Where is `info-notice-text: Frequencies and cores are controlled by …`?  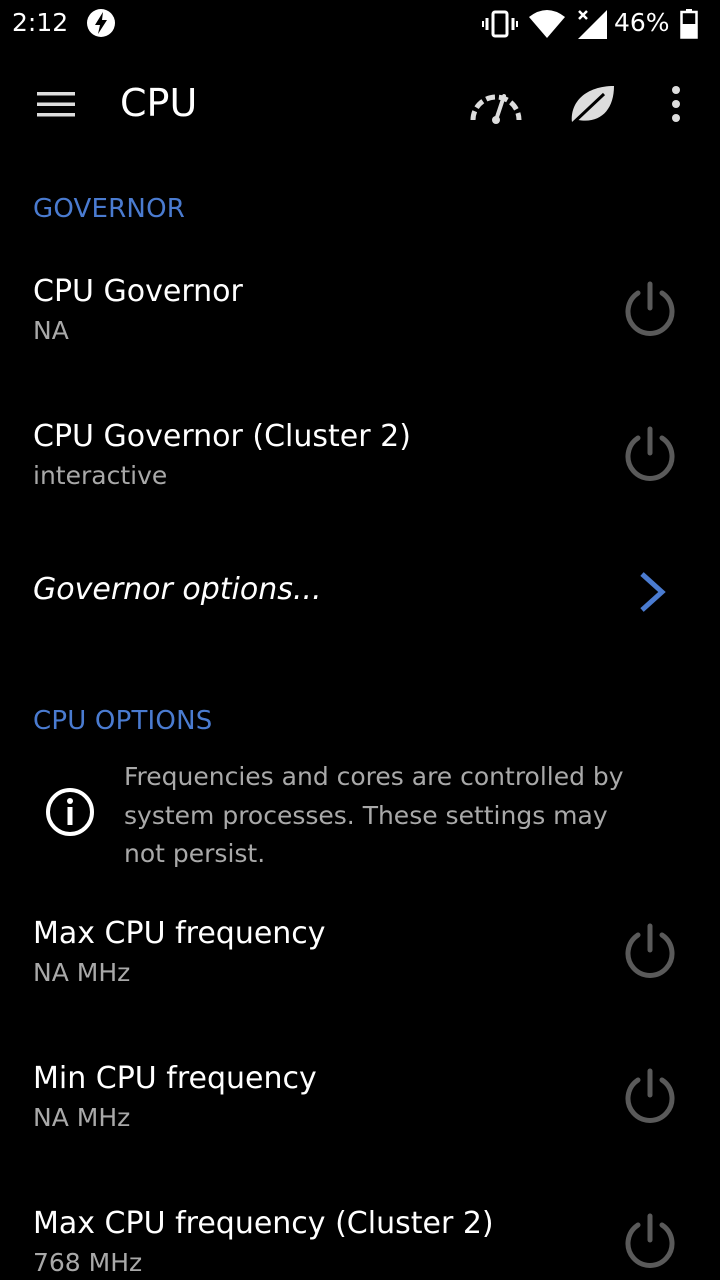
info-notice-text: Frequencies and cores are controlled by … is located at coordinates (374, 815).